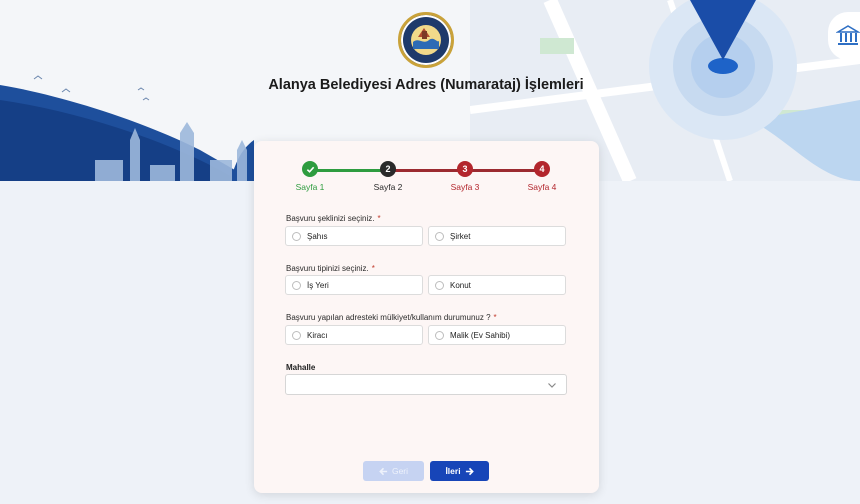 Image resolution: width=860 pixels, height=504 pixels. I want to click on mahalle-label: Mahalle, so click(301, 367).